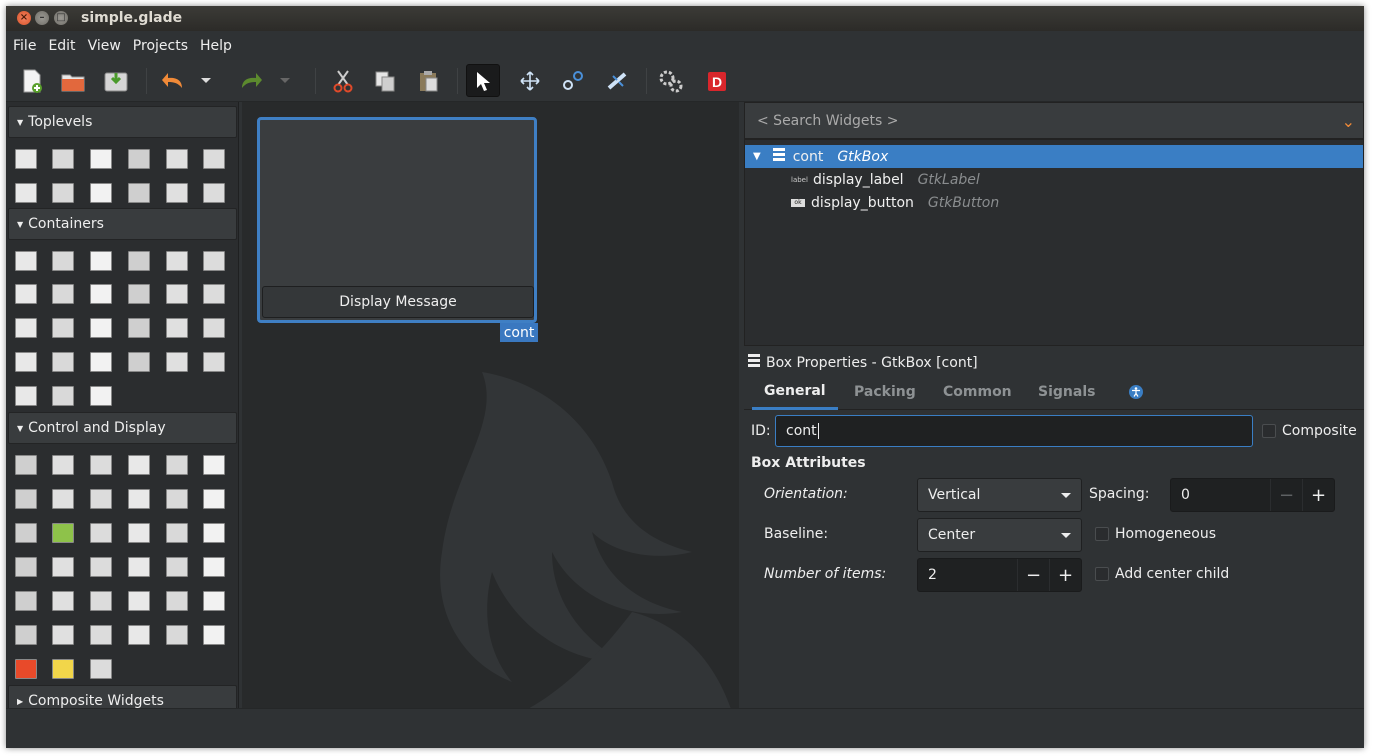 This screenshot has width=1374, height=756. I want to click on paste-icon, so click(428, 80).